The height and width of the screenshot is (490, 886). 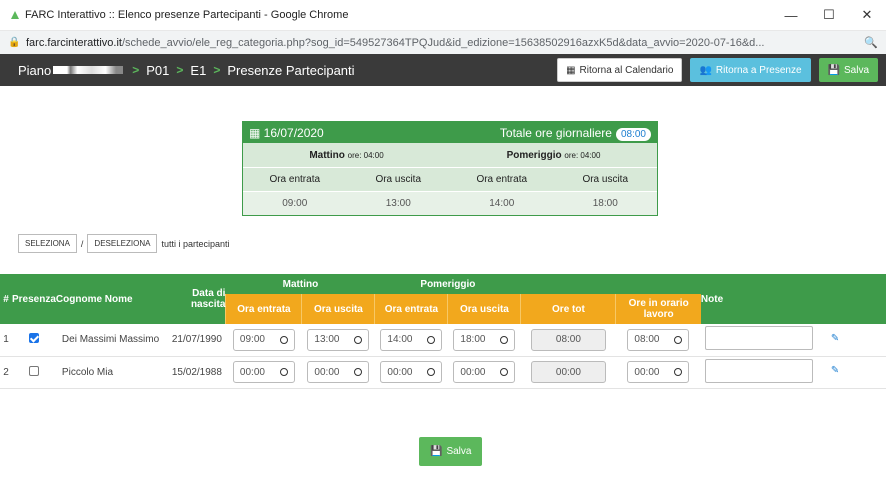 I want to click on redacted-text, so click(x=88, y=70).